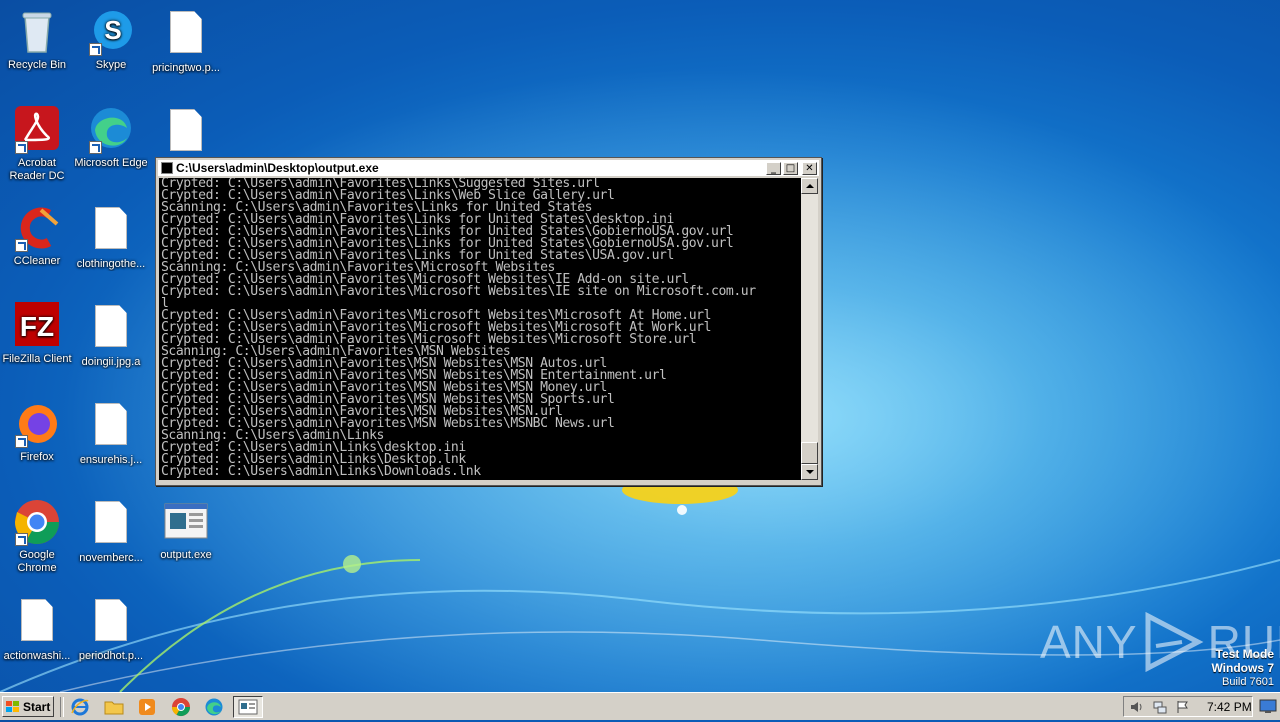 Image resolution: width=1280 pixels, height=722 pixels. I want to click on recycle-bin-icon, so click(37, 32).